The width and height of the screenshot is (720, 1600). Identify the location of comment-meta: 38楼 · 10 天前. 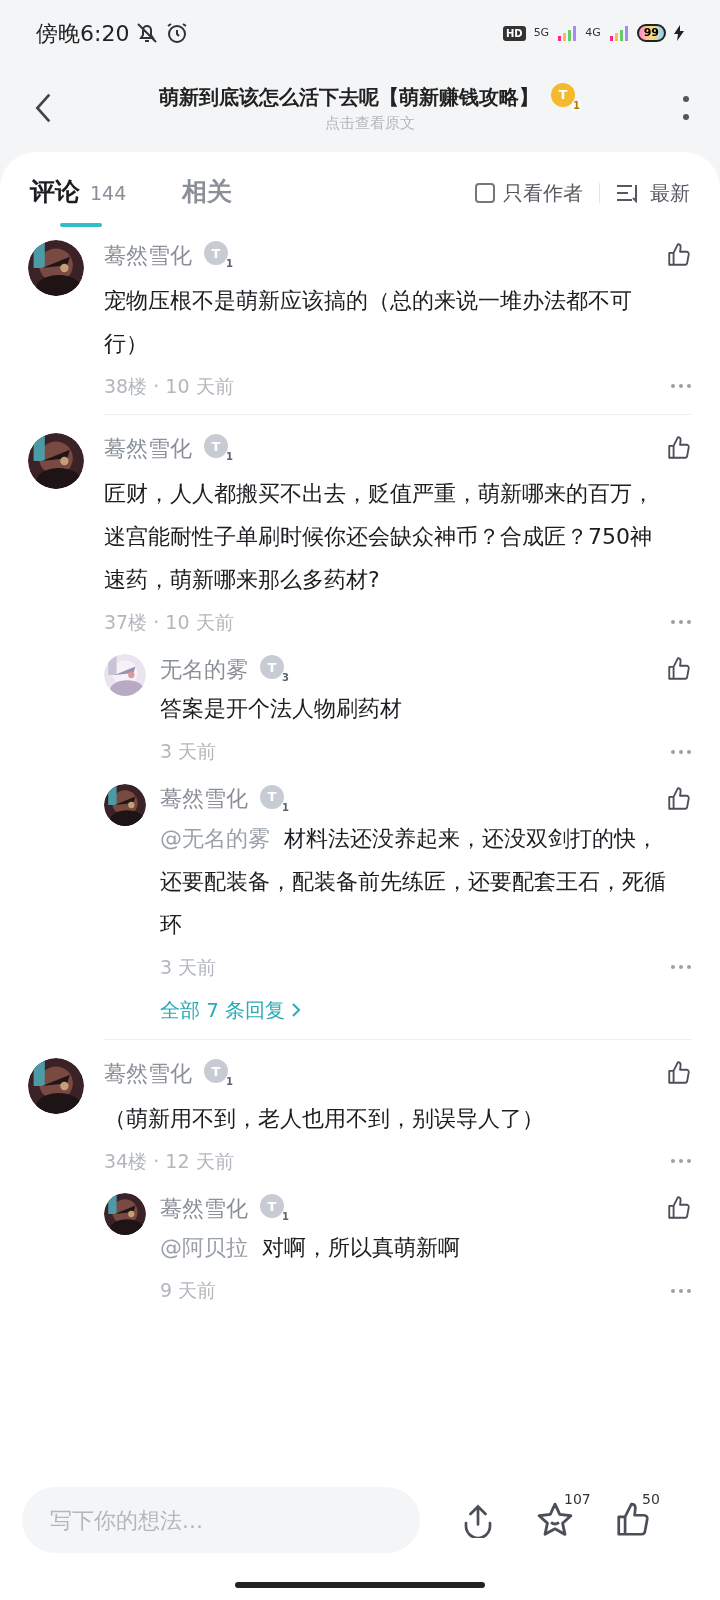
(169, 386).